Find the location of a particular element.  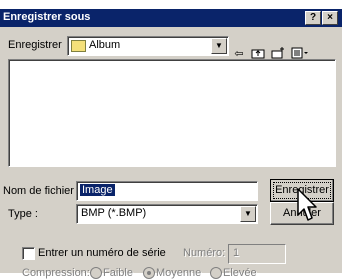

title-bar: Enregistrer sous ? × is located at coordinates (171, 18).